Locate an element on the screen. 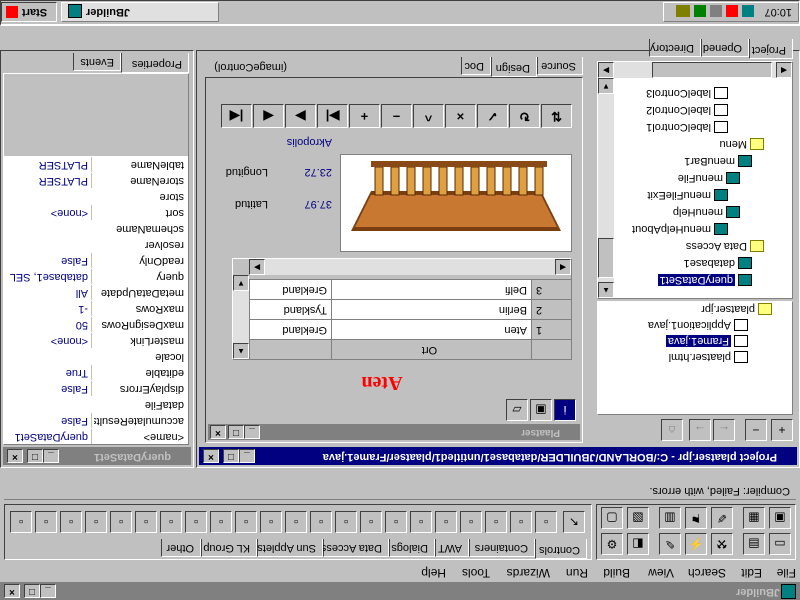 The image size is (800, 600). maximize-button: □ is located at coordinates (32, 591).